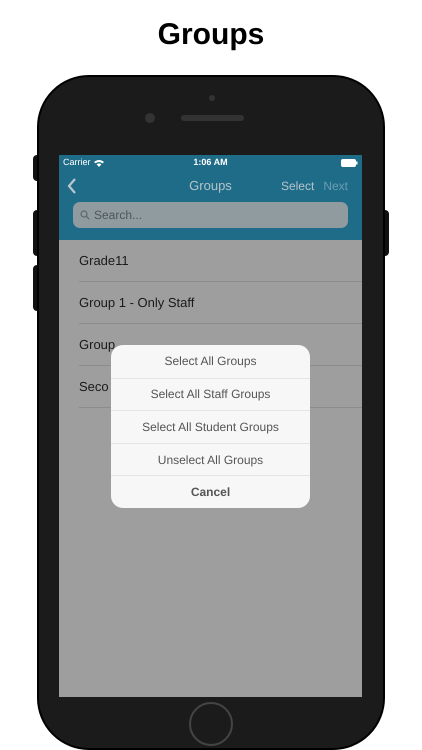 This screenshot has width=422, height=750. What do you see at coordinates (99, 162) in the screenshot?
I see `wifi-icon` at bounding box center [99, 162].